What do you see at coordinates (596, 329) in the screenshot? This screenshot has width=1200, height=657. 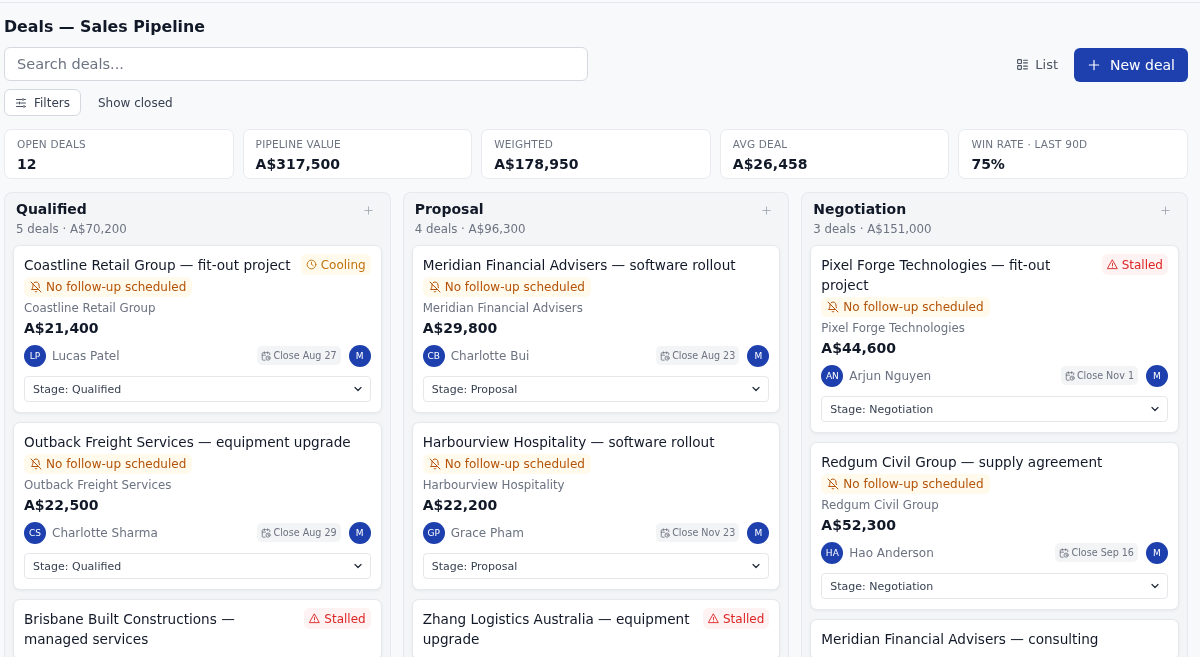 I see `deal-card: Meridian Financial Advisers — software rollout No follow-up scheduled Meridian Financial Advisers A$29,800 CB Charlotte Bui Close Aug 23 M Stage: Proposal` at bounding box center [596, 329].